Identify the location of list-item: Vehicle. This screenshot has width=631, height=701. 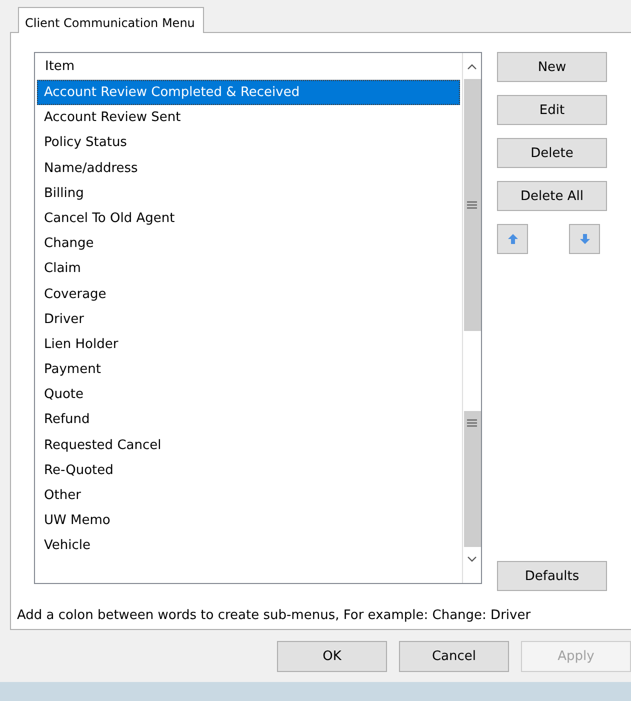
(248, 546).